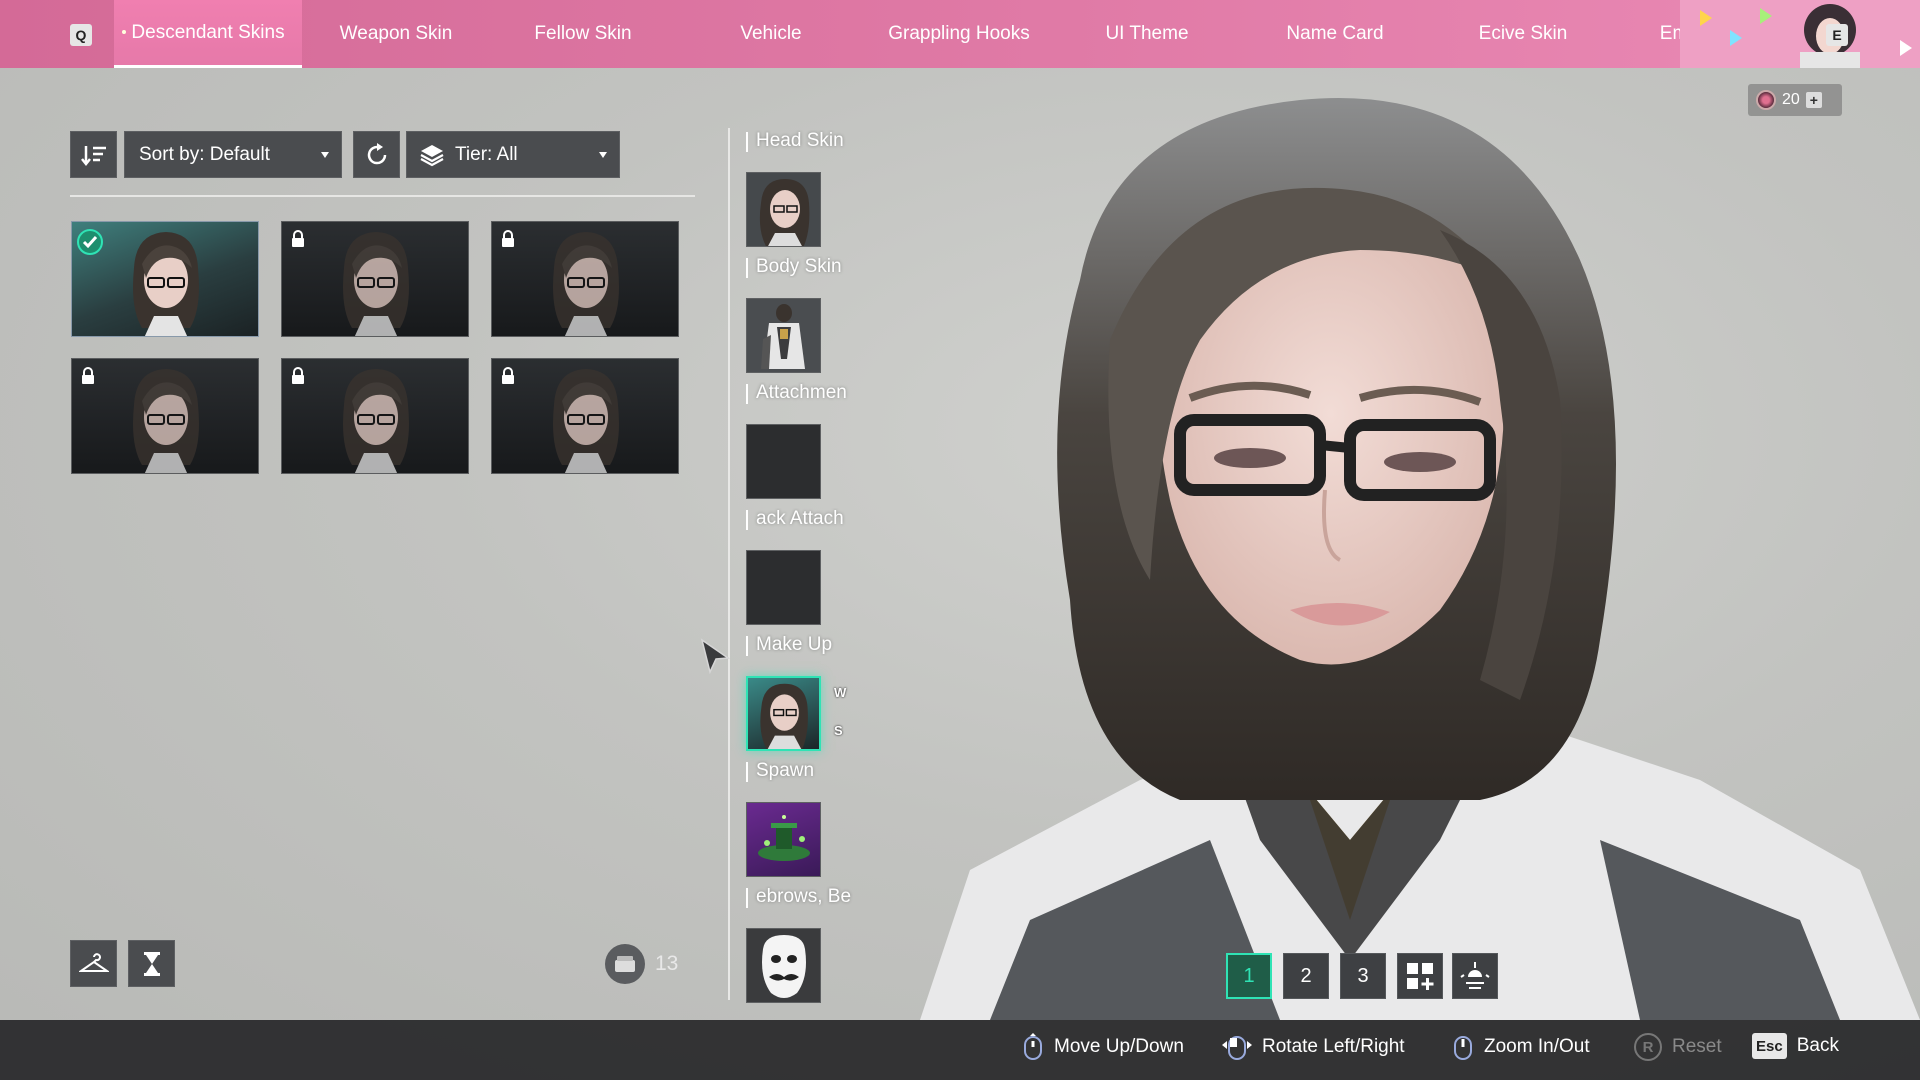 This screenshot has width=1920, height=1080. What do you see at coordinates (204, 154) in the screenshot?
I see `sort-dropdown-label: Sort by: Default` at bounding box center [204, 154].